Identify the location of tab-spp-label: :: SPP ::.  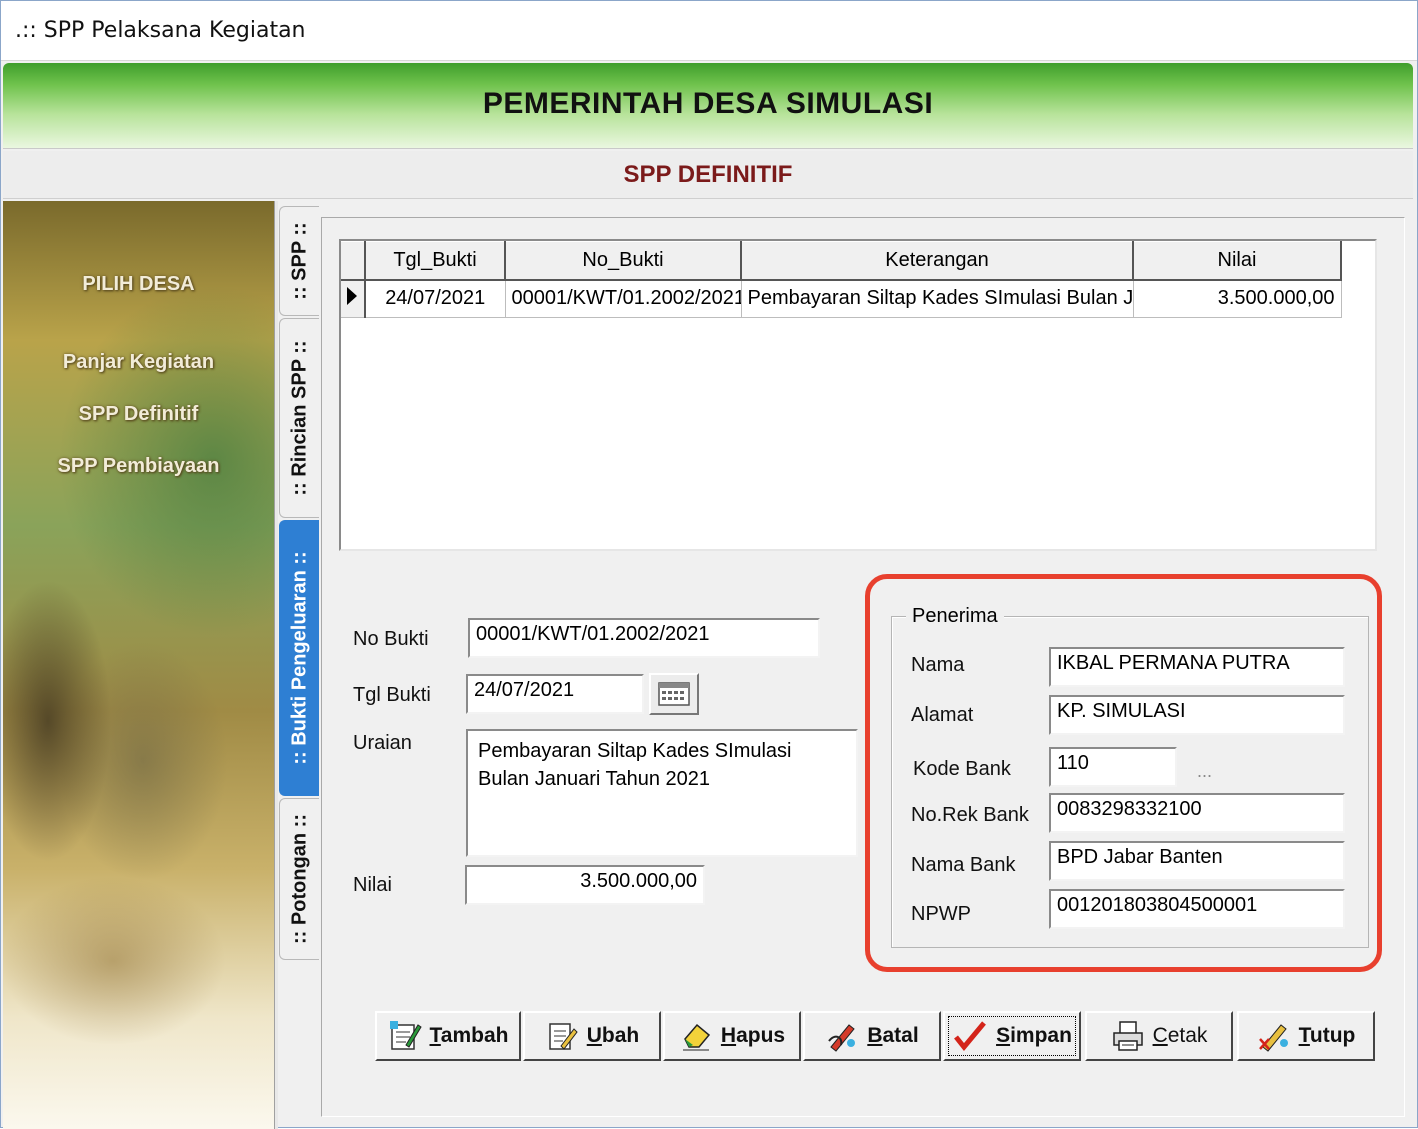
(299, 261).